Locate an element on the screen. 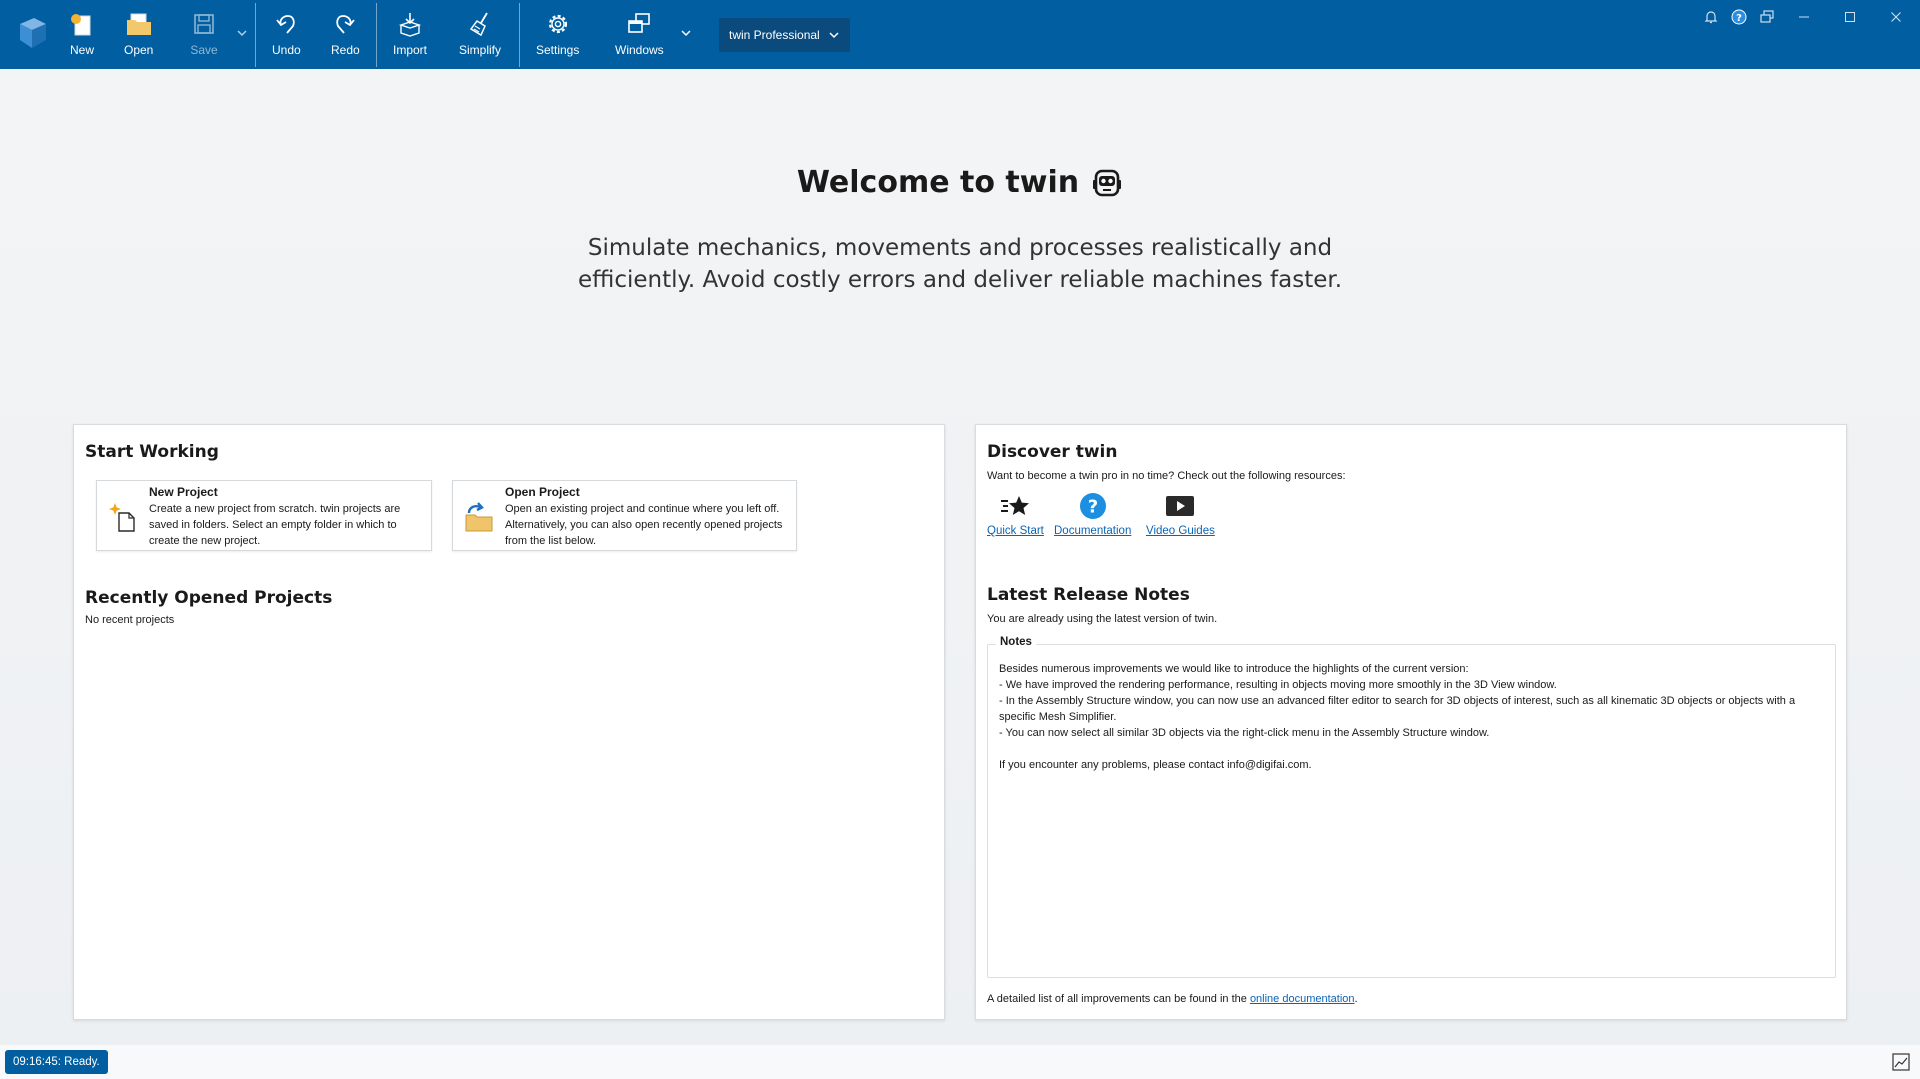 The image size is (1920, 1079). quick-start-label: Quick Start is located at coordinates (1015, 531).